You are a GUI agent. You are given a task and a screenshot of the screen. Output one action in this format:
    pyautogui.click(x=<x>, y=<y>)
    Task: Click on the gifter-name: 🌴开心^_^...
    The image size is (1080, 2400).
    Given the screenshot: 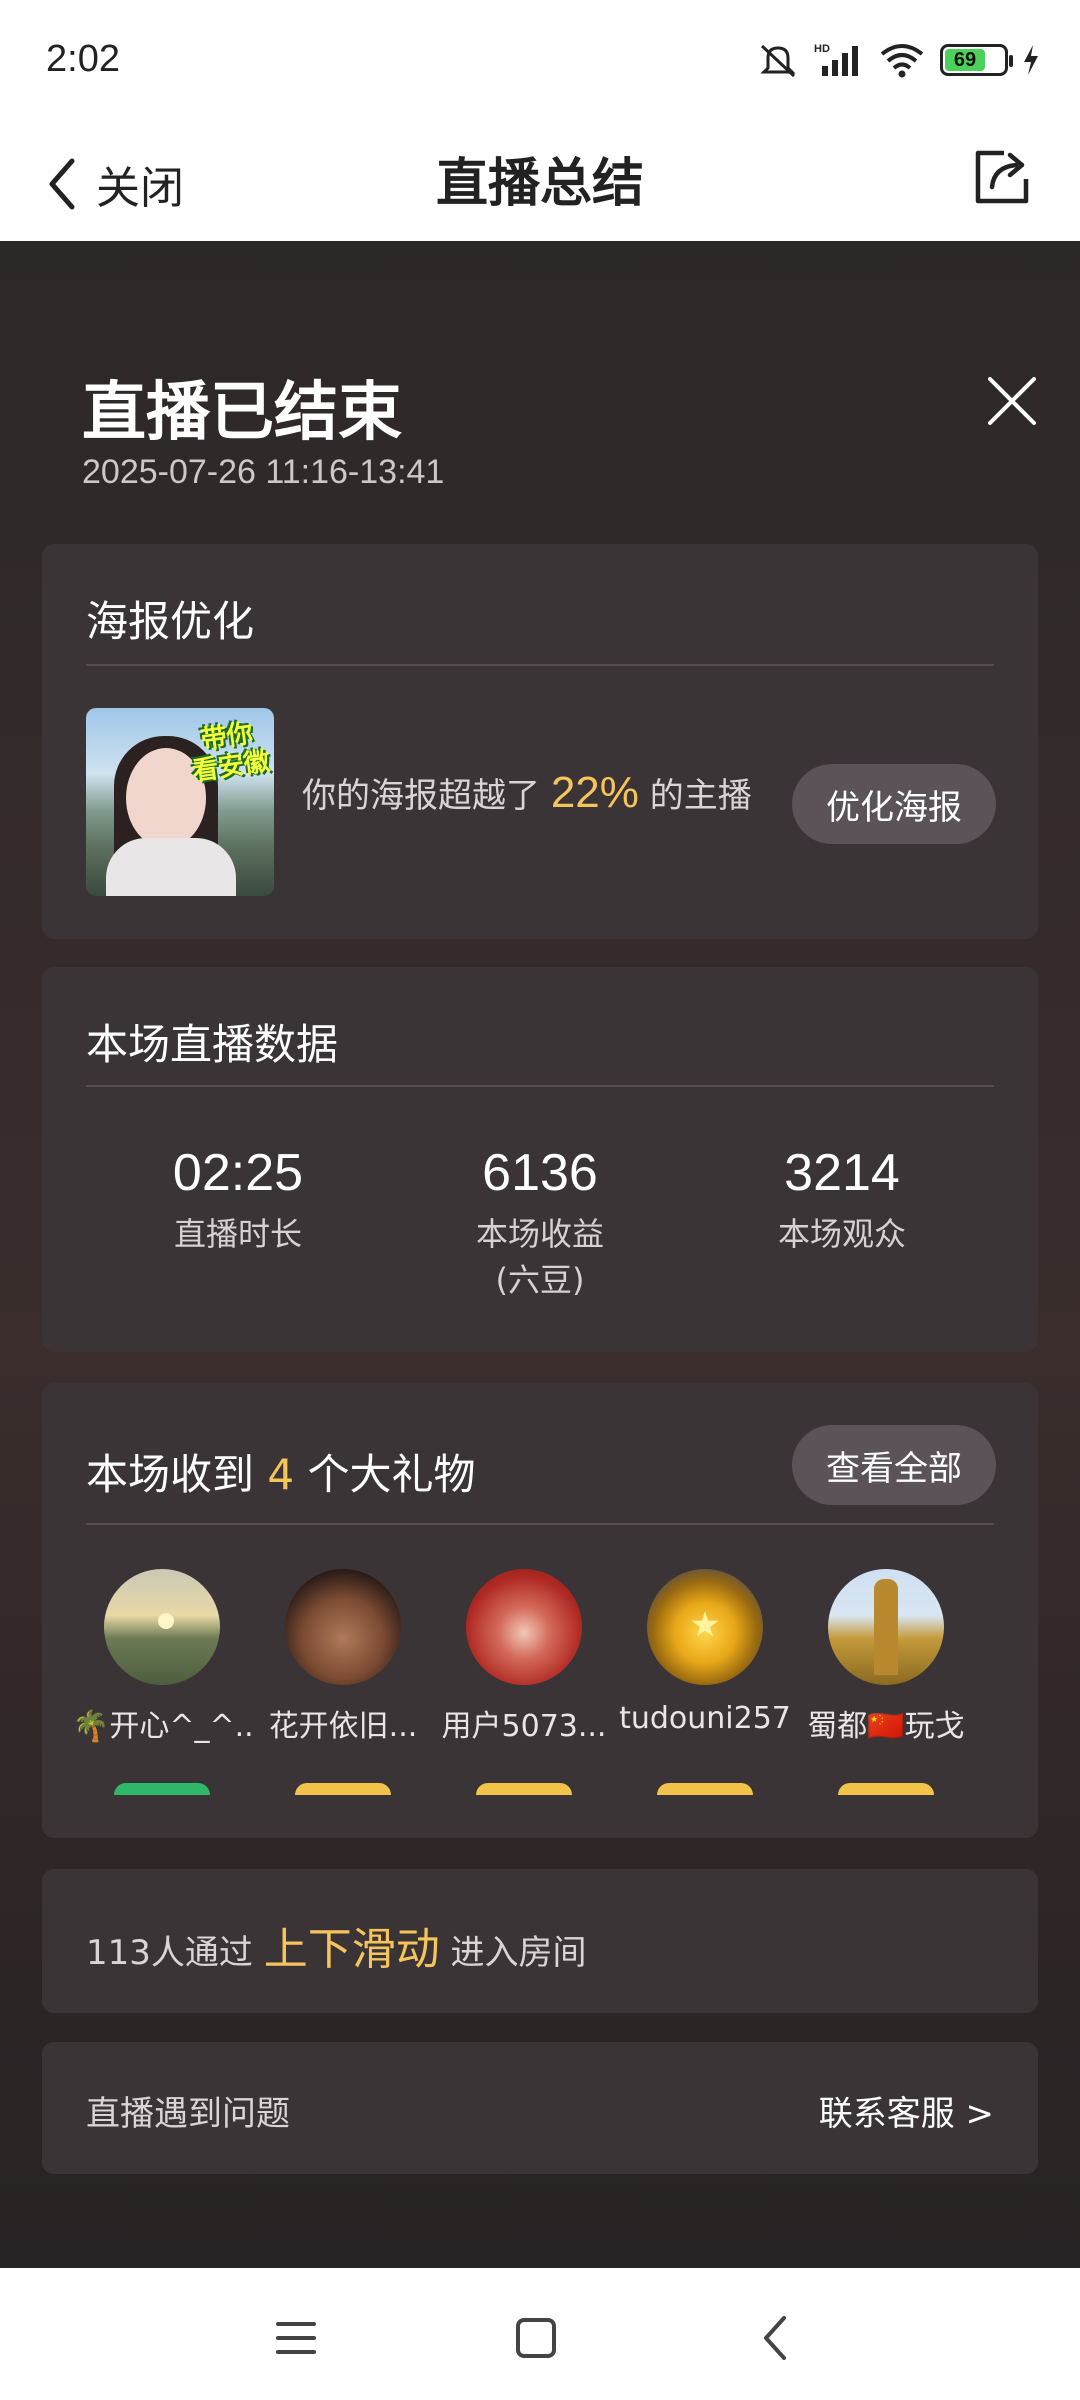 What is the action you would take?
    pyautogui.click(x=162, y=1726)
    